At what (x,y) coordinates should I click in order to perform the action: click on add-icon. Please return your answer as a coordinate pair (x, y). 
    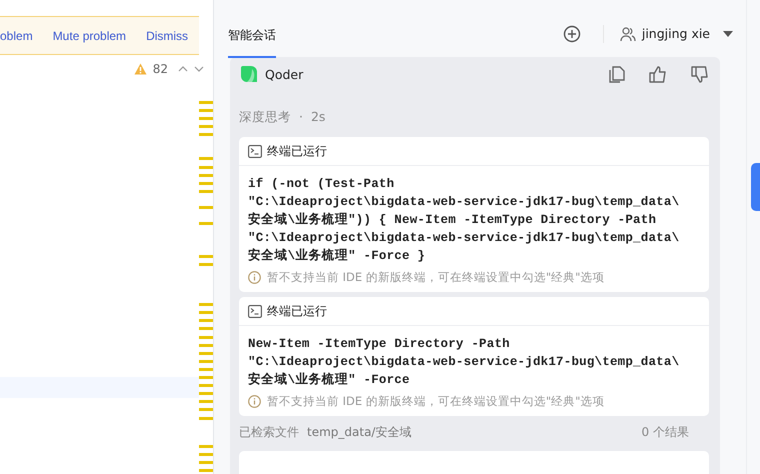
    Looking at the image, I should click on (571, 33).